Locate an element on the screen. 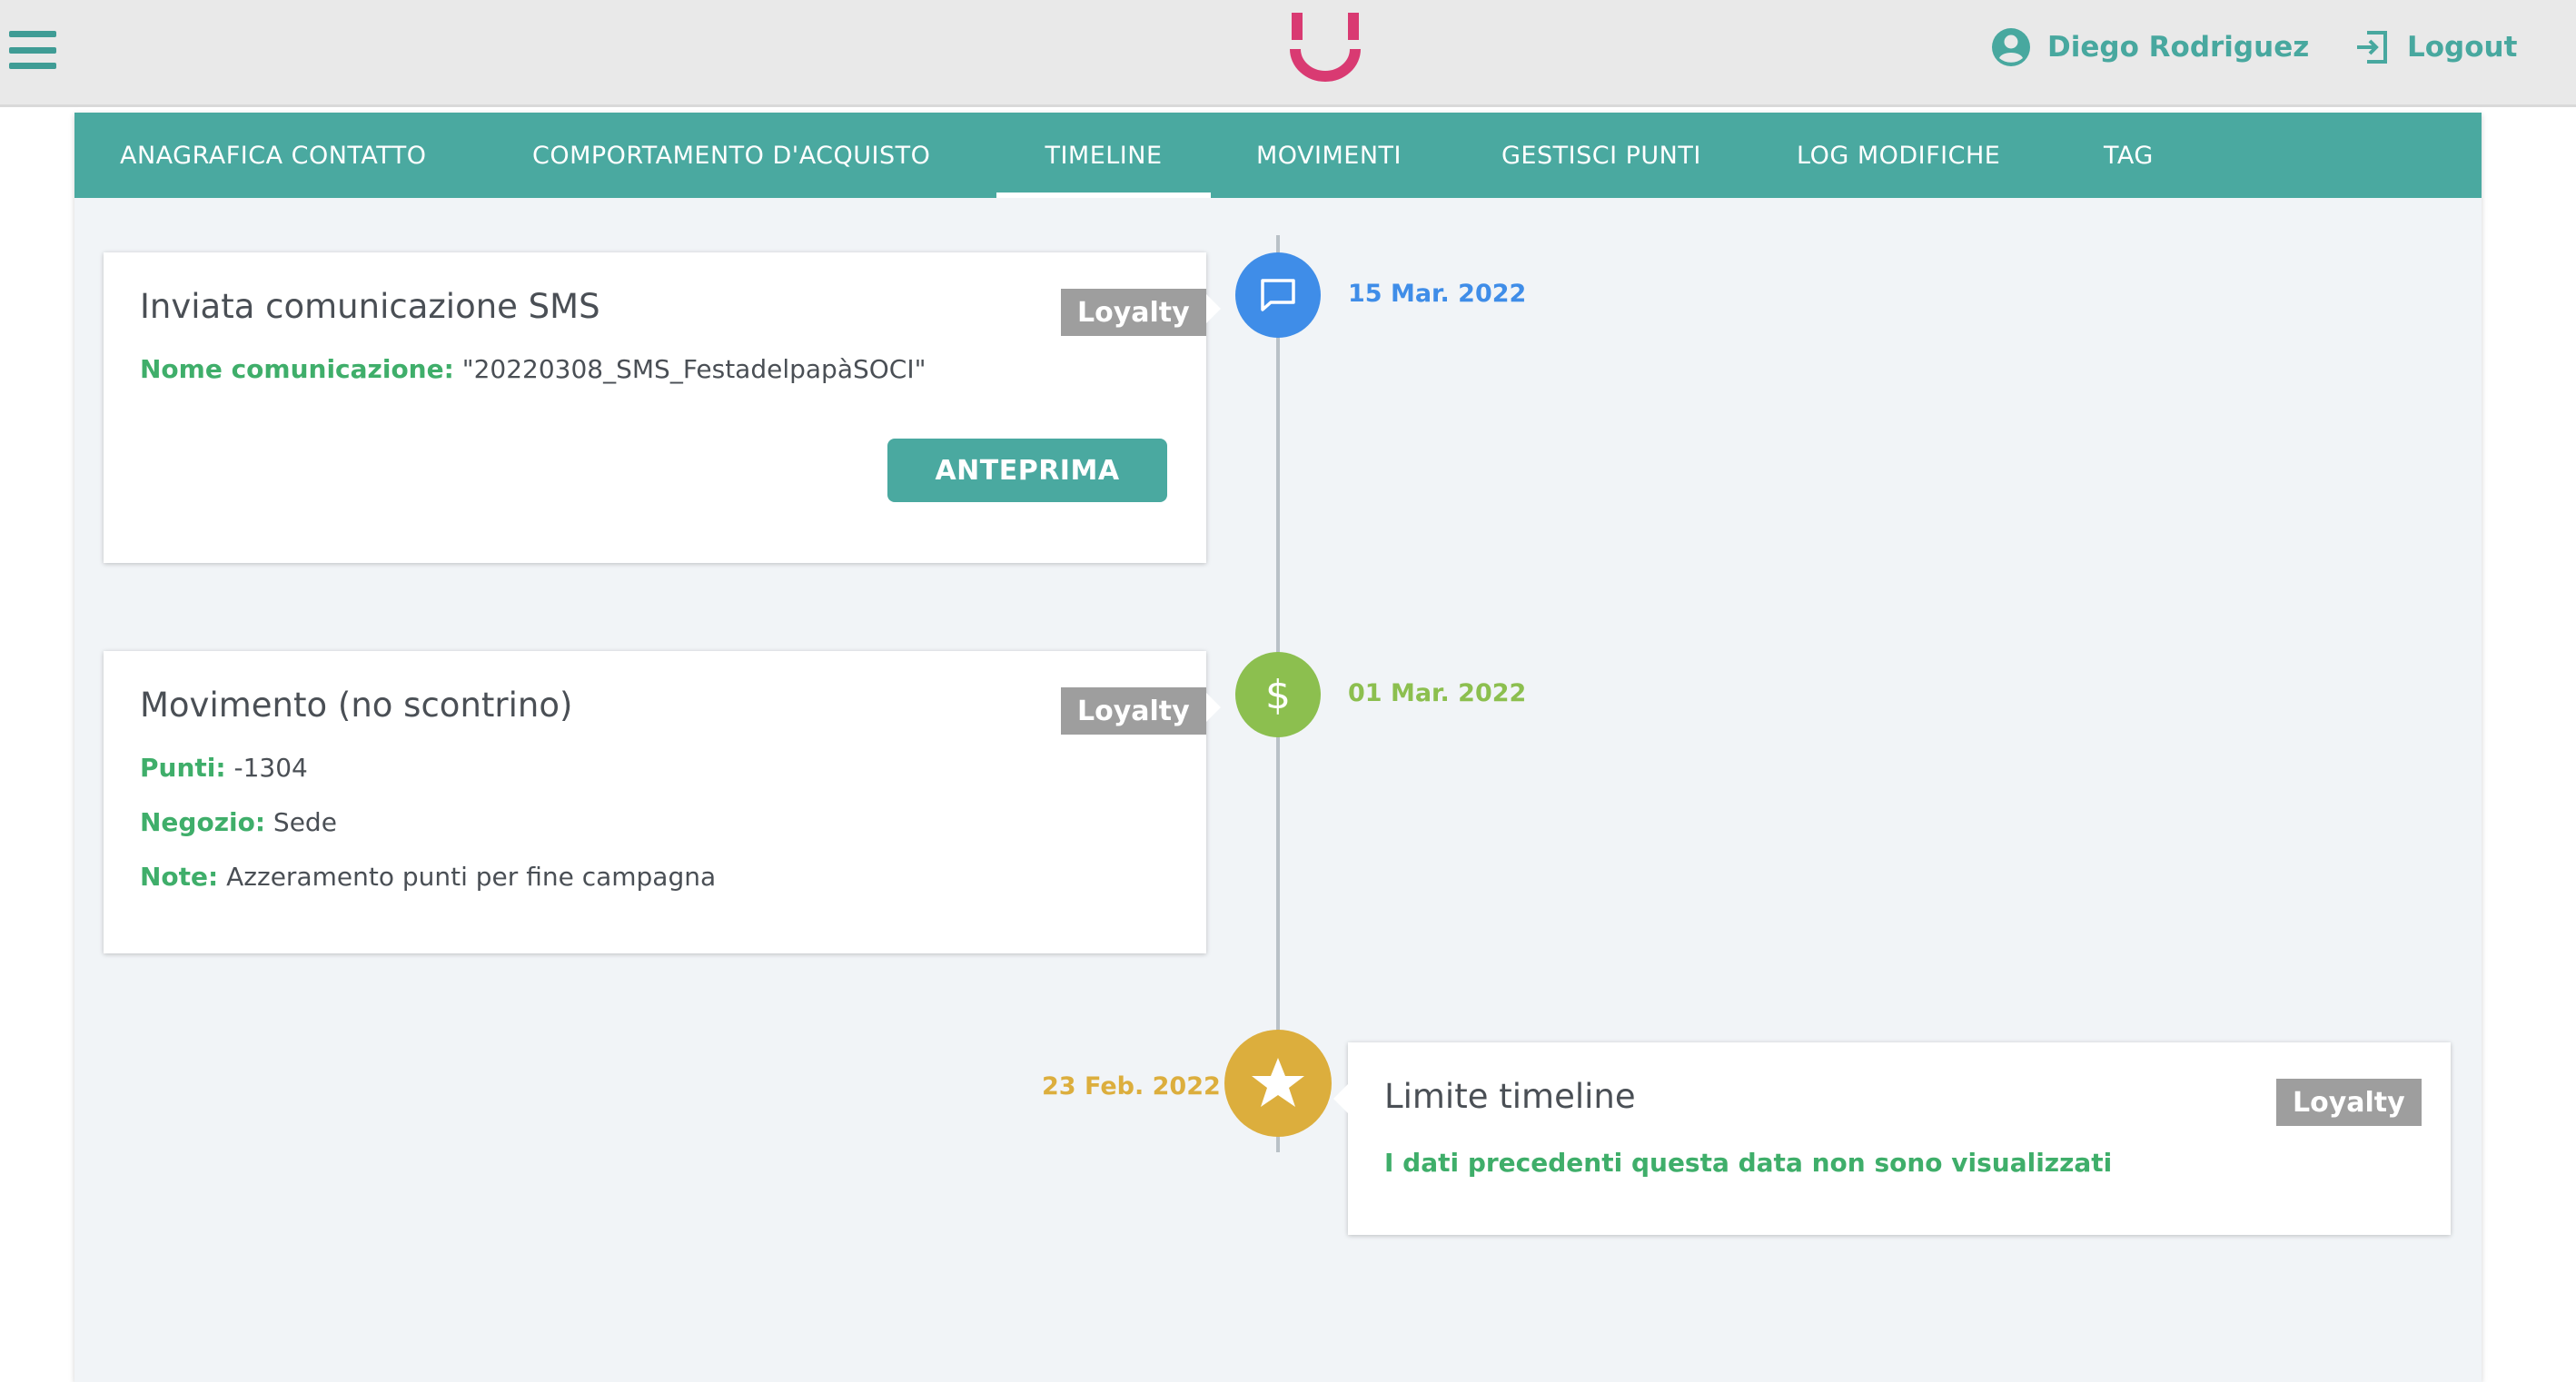 The height and width of the screenshot is (1382, 2576). logout-button: Logout is located at coordinates (2435, 47).